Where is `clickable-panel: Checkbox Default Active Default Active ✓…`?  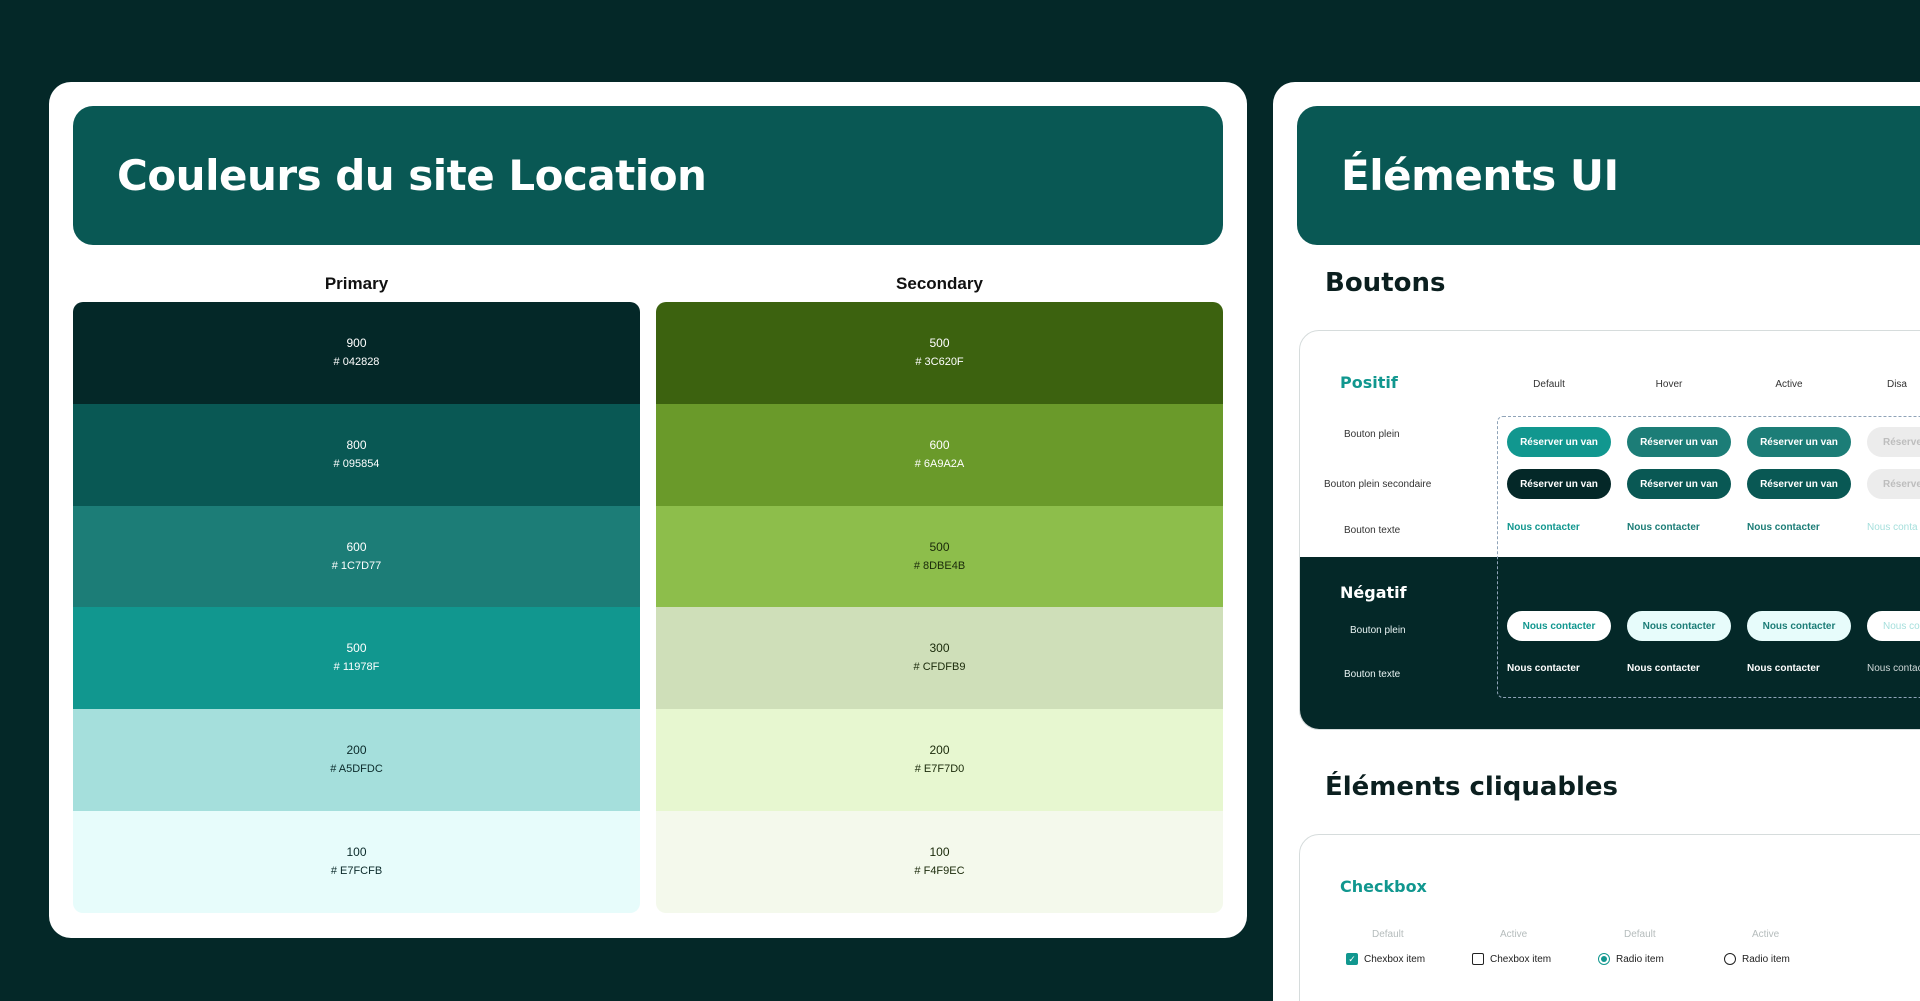
clickable-panel: Checkbox Default Active Default Active ✓… is located at coordinates (1609, 917).